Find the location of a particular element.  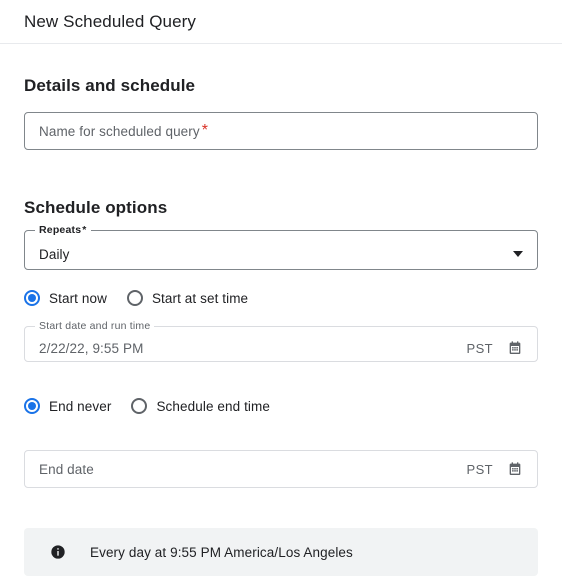

dialog-header: New Scheduled Query is located at coordinates (281, 22).